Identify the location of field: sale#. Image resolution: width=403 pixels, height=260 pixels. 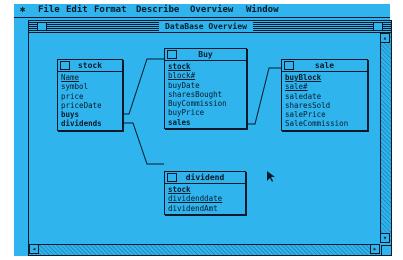
(324, 86).